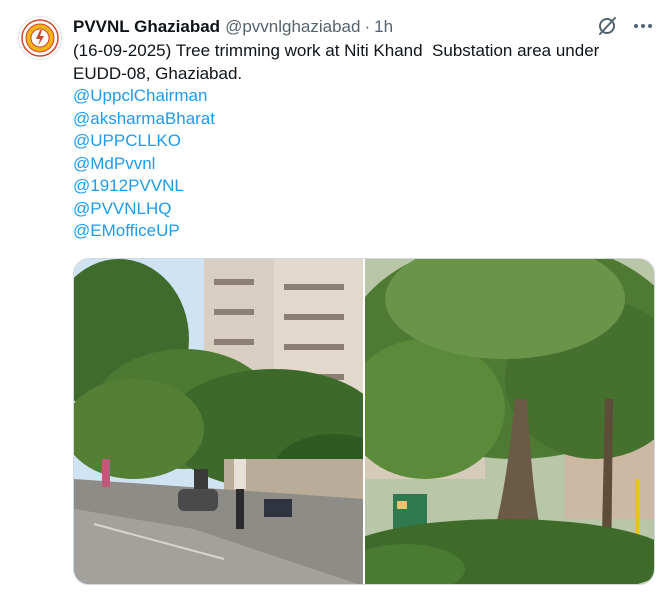  I want to click on mention-link: @UPPCLLKO, so click(358, 141).